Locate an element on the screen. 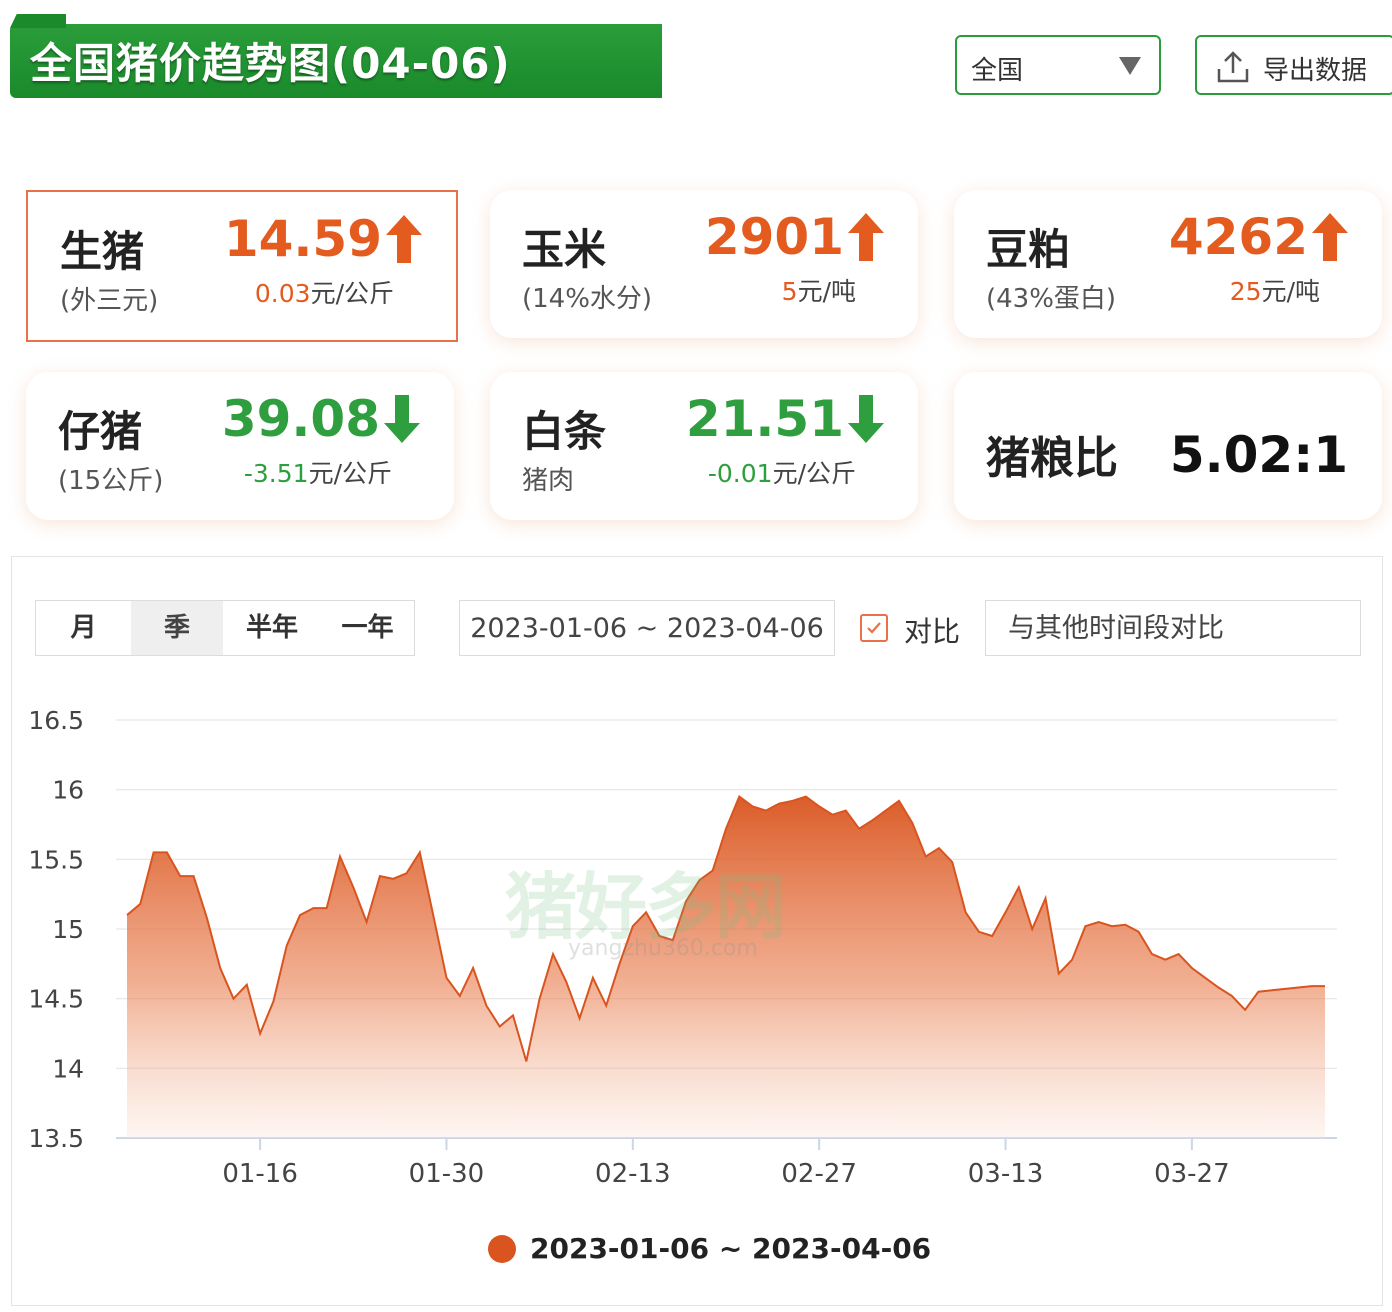  y-tick-label: 15.5 is located at coordinates (56, 859).